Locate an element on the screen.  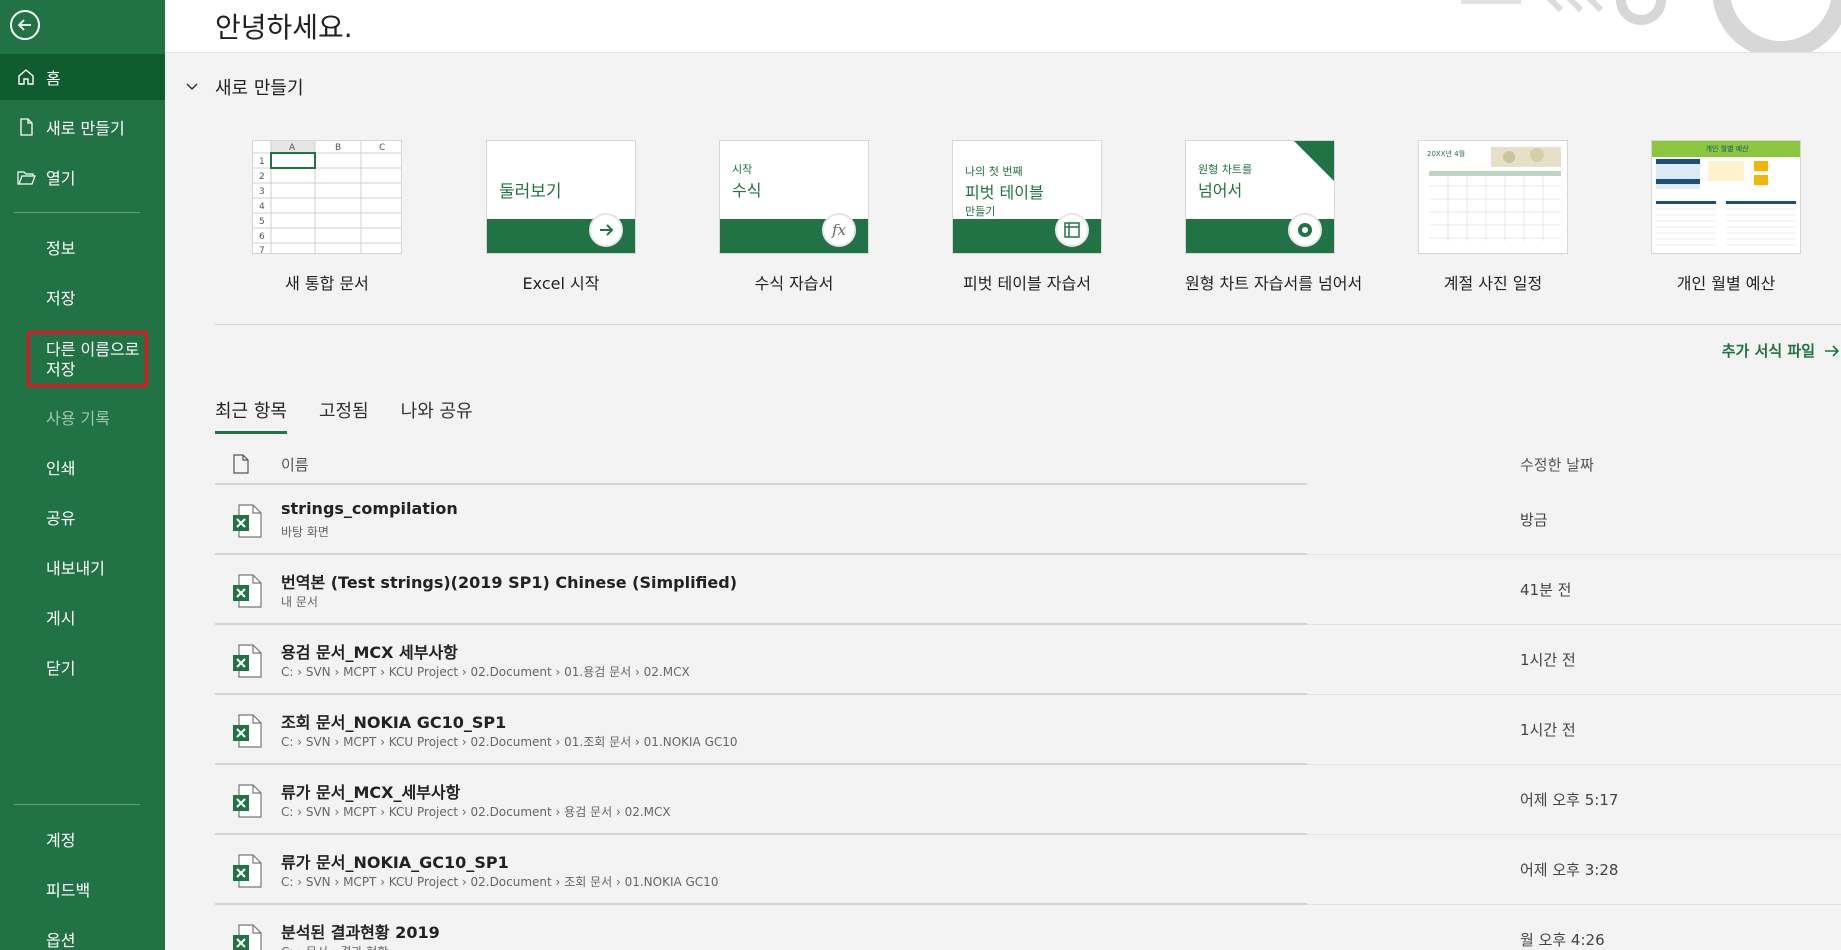
template-pivot-tutorial: 나의 첫 번째 피벗 테이블 만들기 피벗 테이블 자습서 is located at coordinates (1027, 217).